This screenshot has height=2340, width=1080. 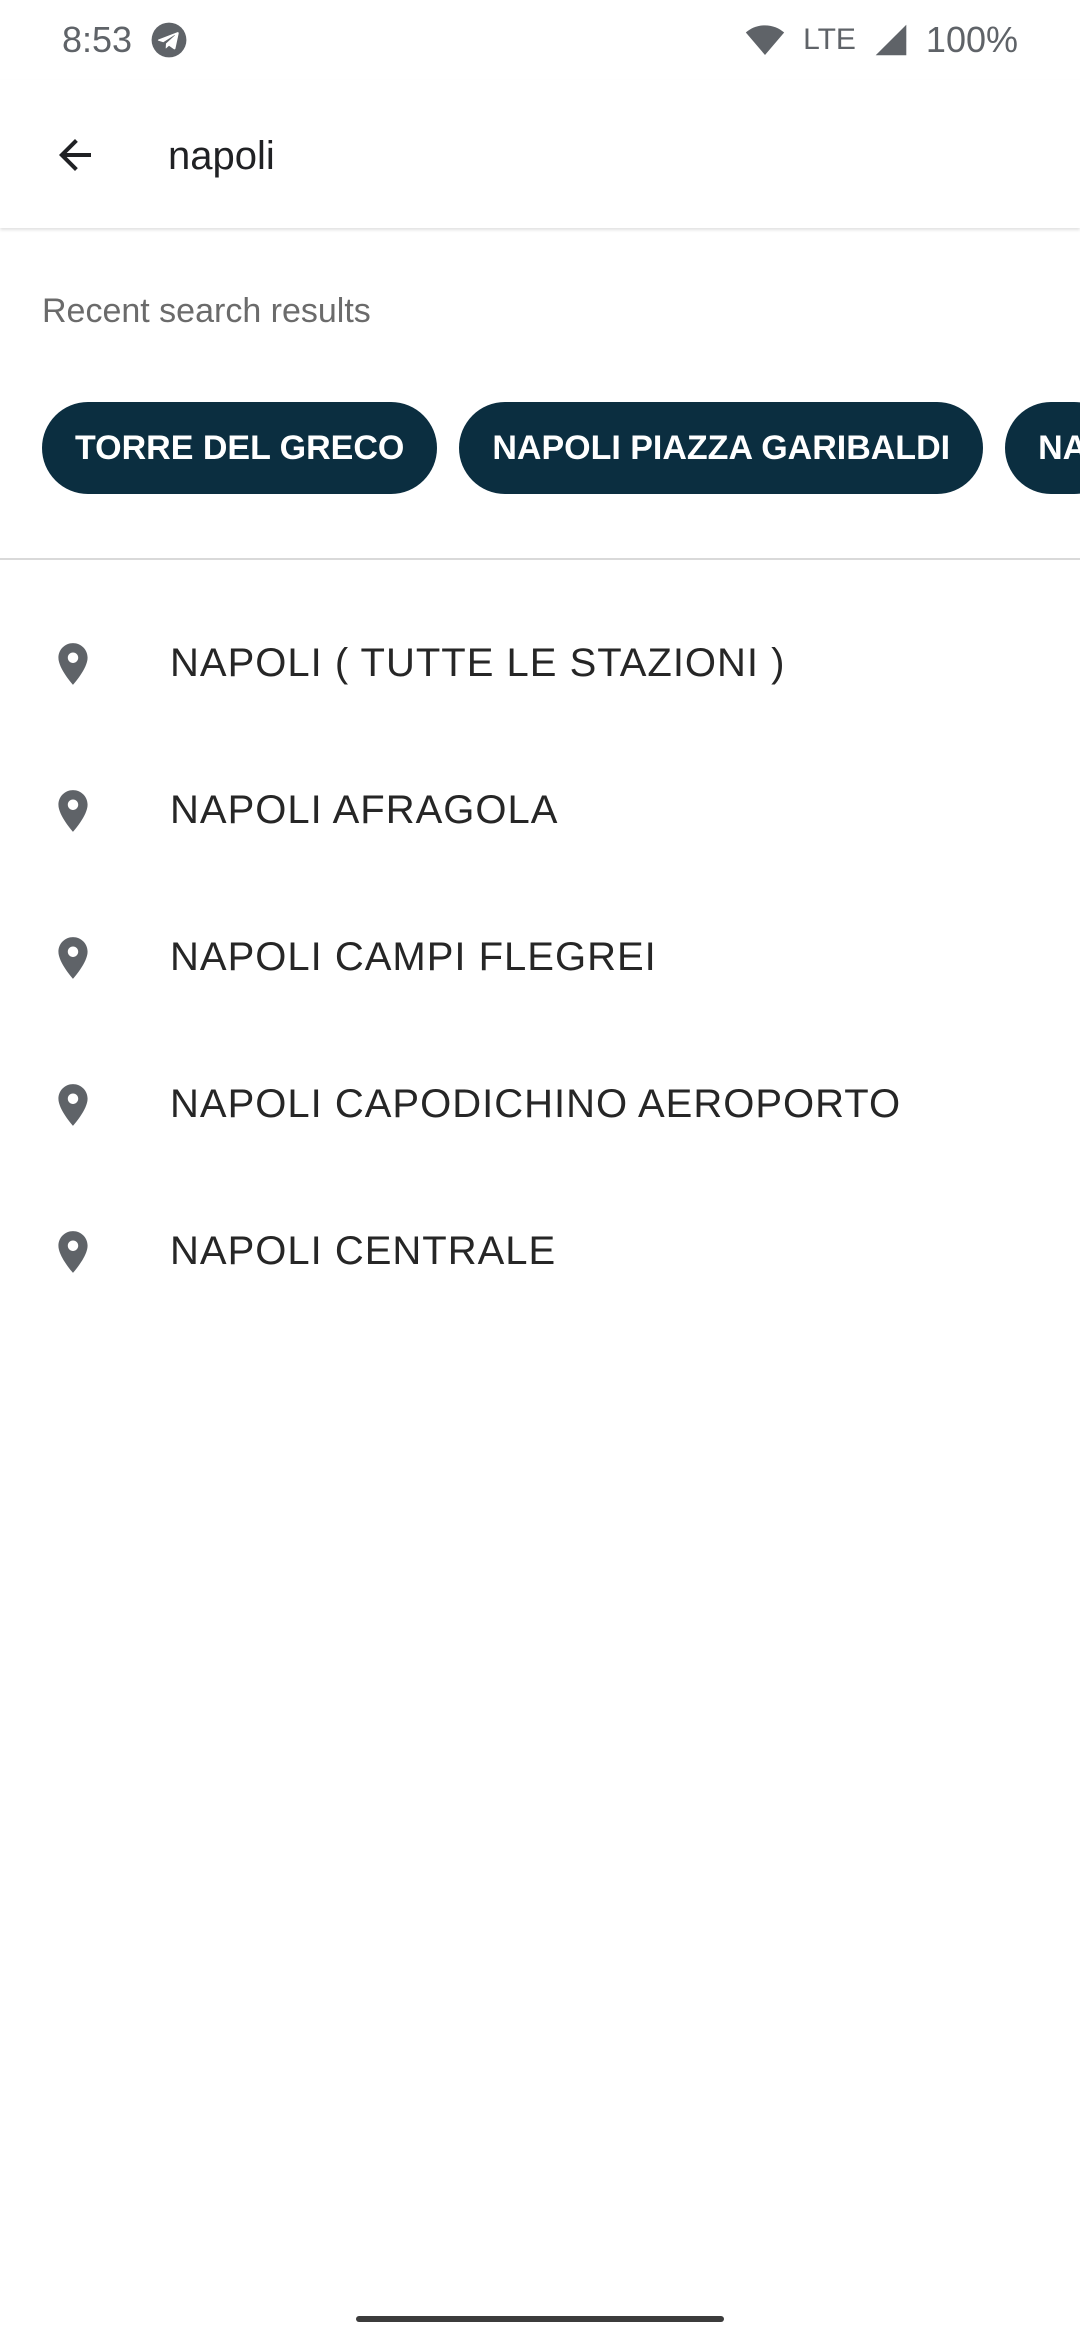 I want to click on station-result-item: NAPOLI CAPODICHINO AEROPORTO, so click(x=540, y=1104).